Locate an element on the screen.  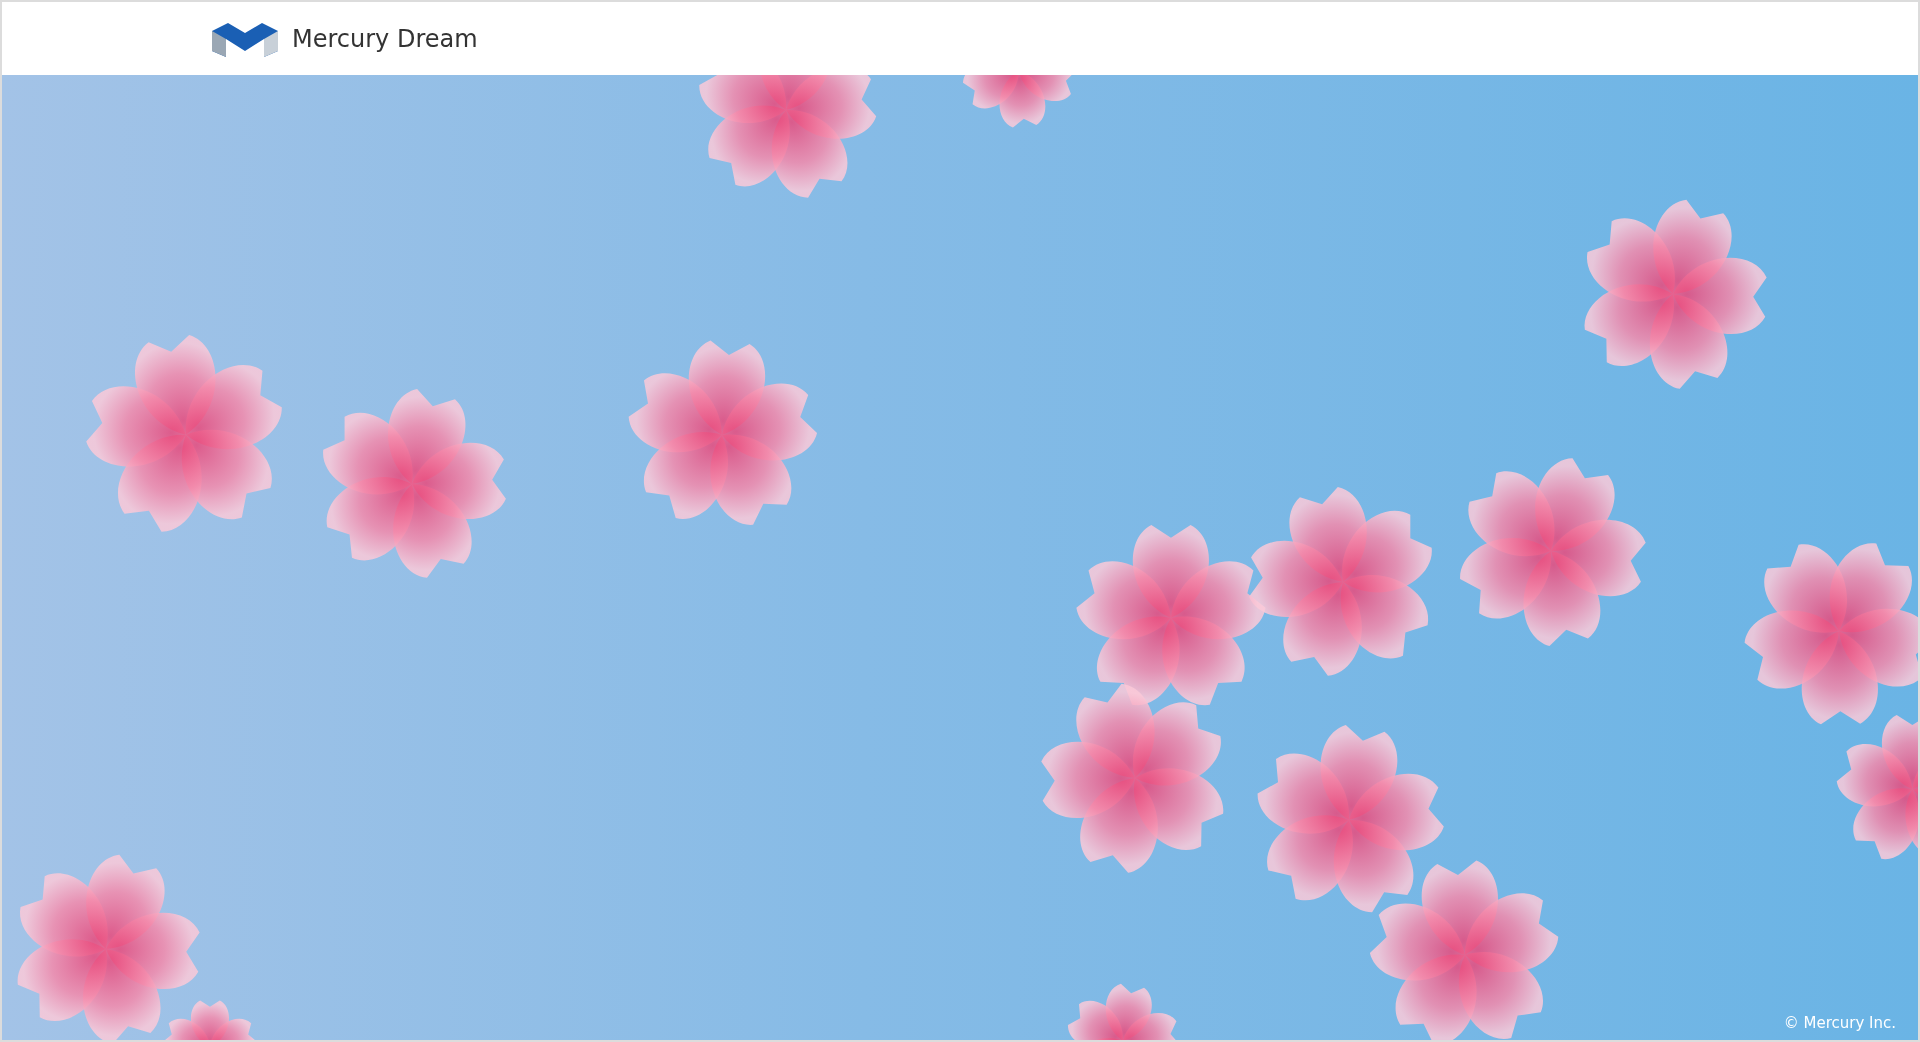
copyright-text: © Mercury Inc. is located at coordinates (1839, 1023).